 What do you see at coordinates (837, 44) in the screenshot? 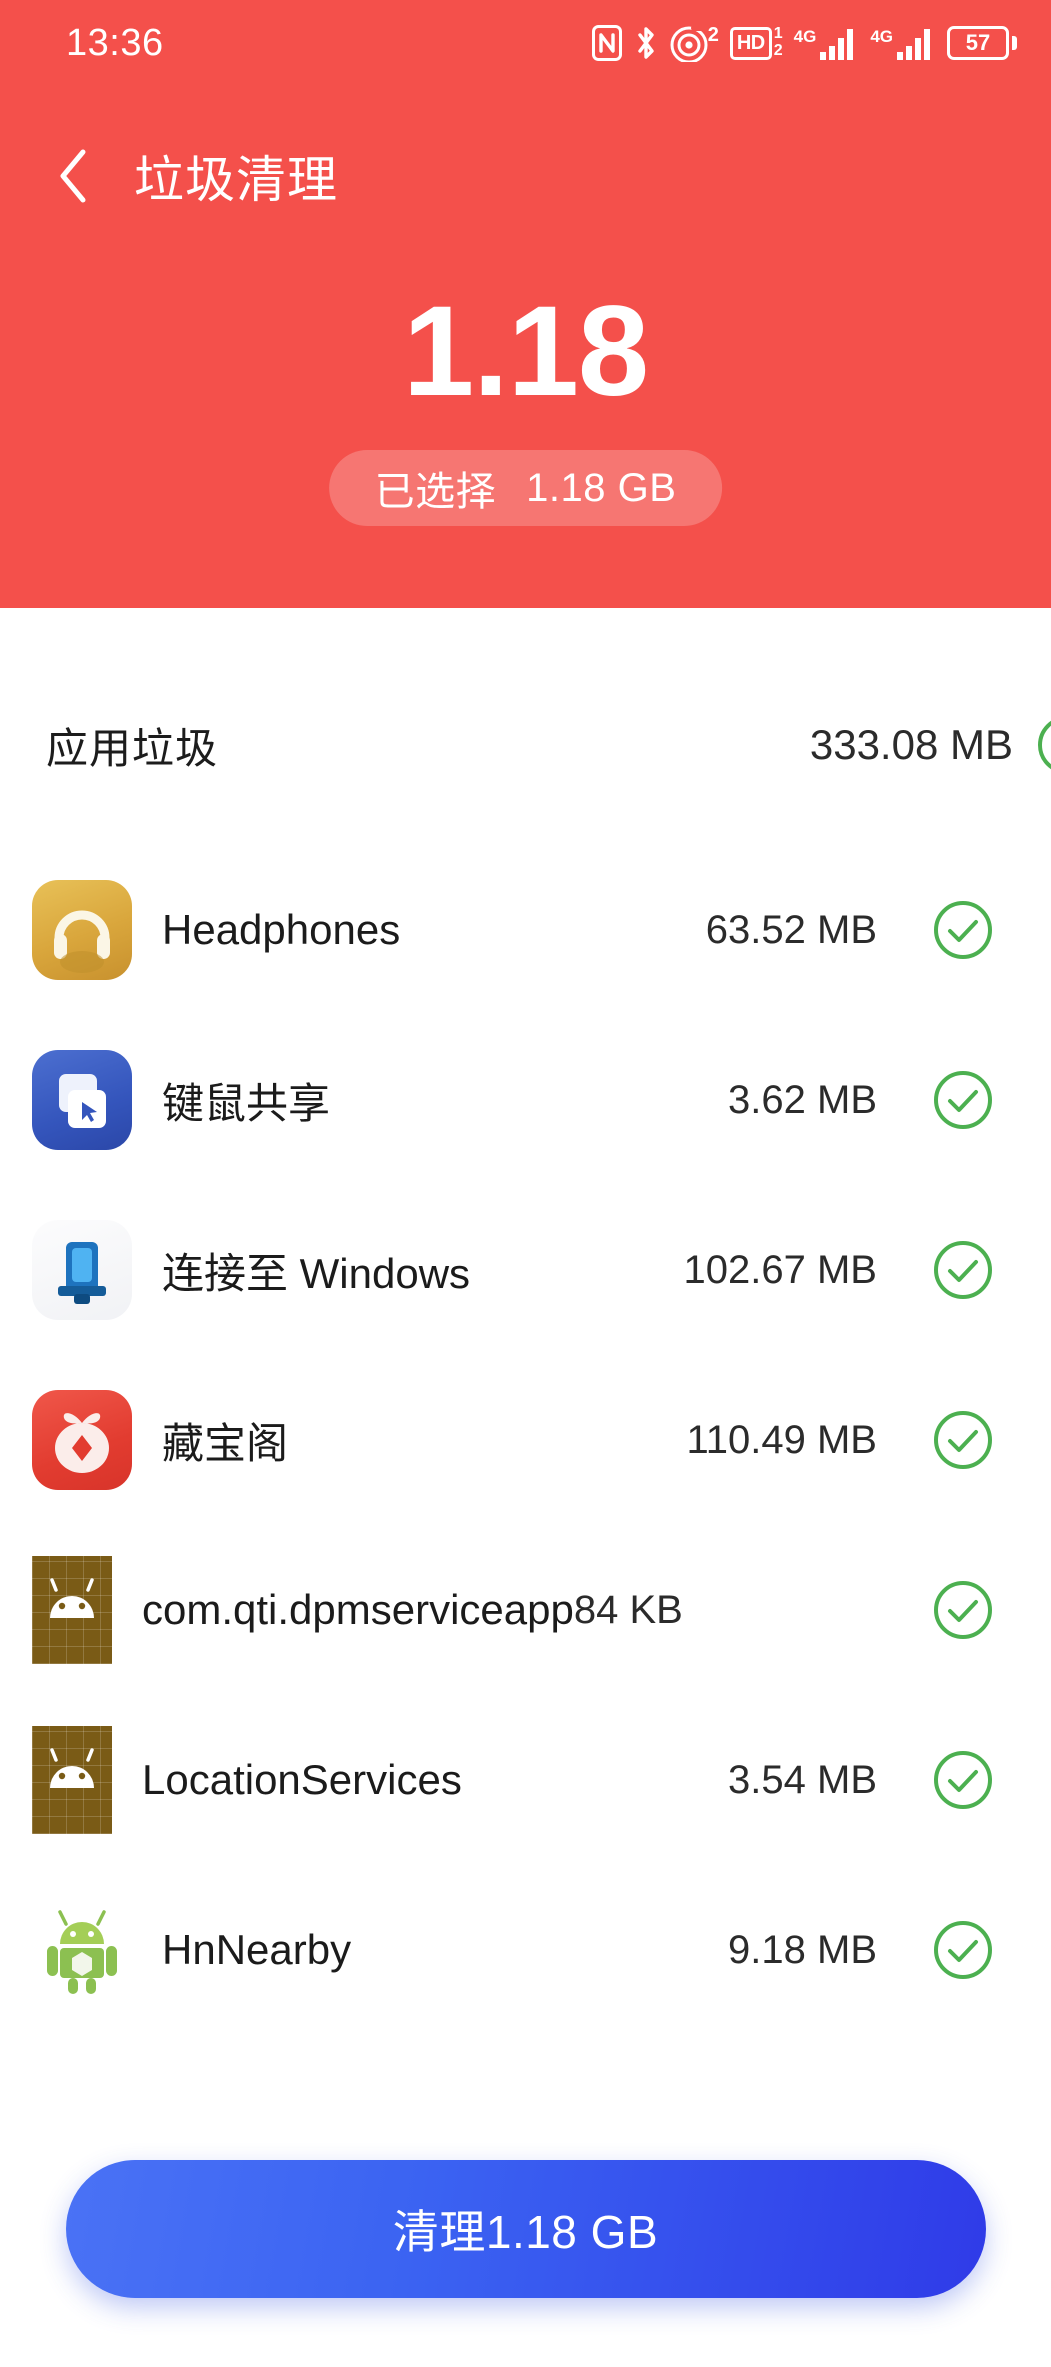
I see `signal-bars-sim1-icon` at bounding box center [837, 44].